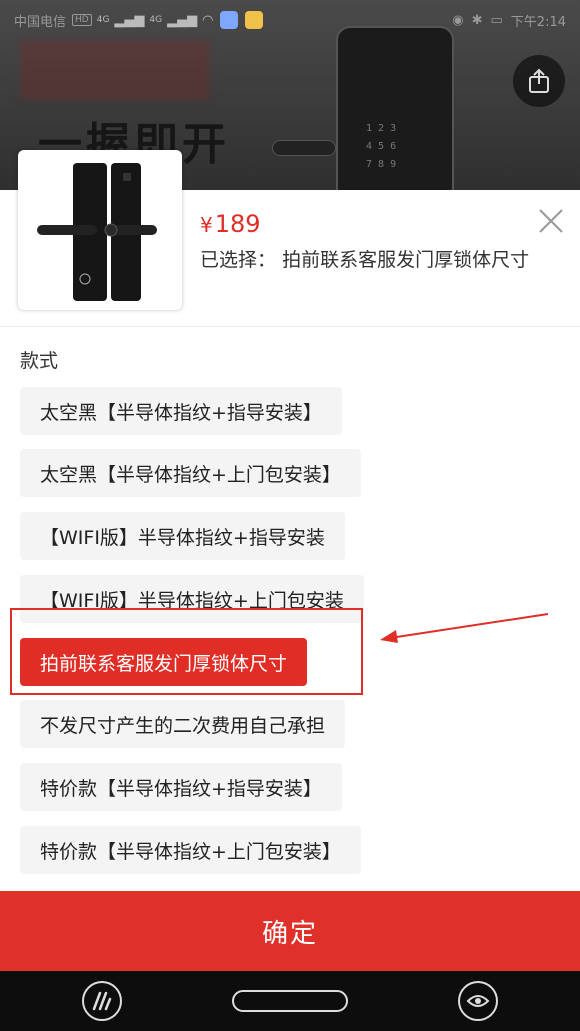 The width and height of the screenshot is (580, 1031). I want to click on door-lock-image, so click(97, 232).